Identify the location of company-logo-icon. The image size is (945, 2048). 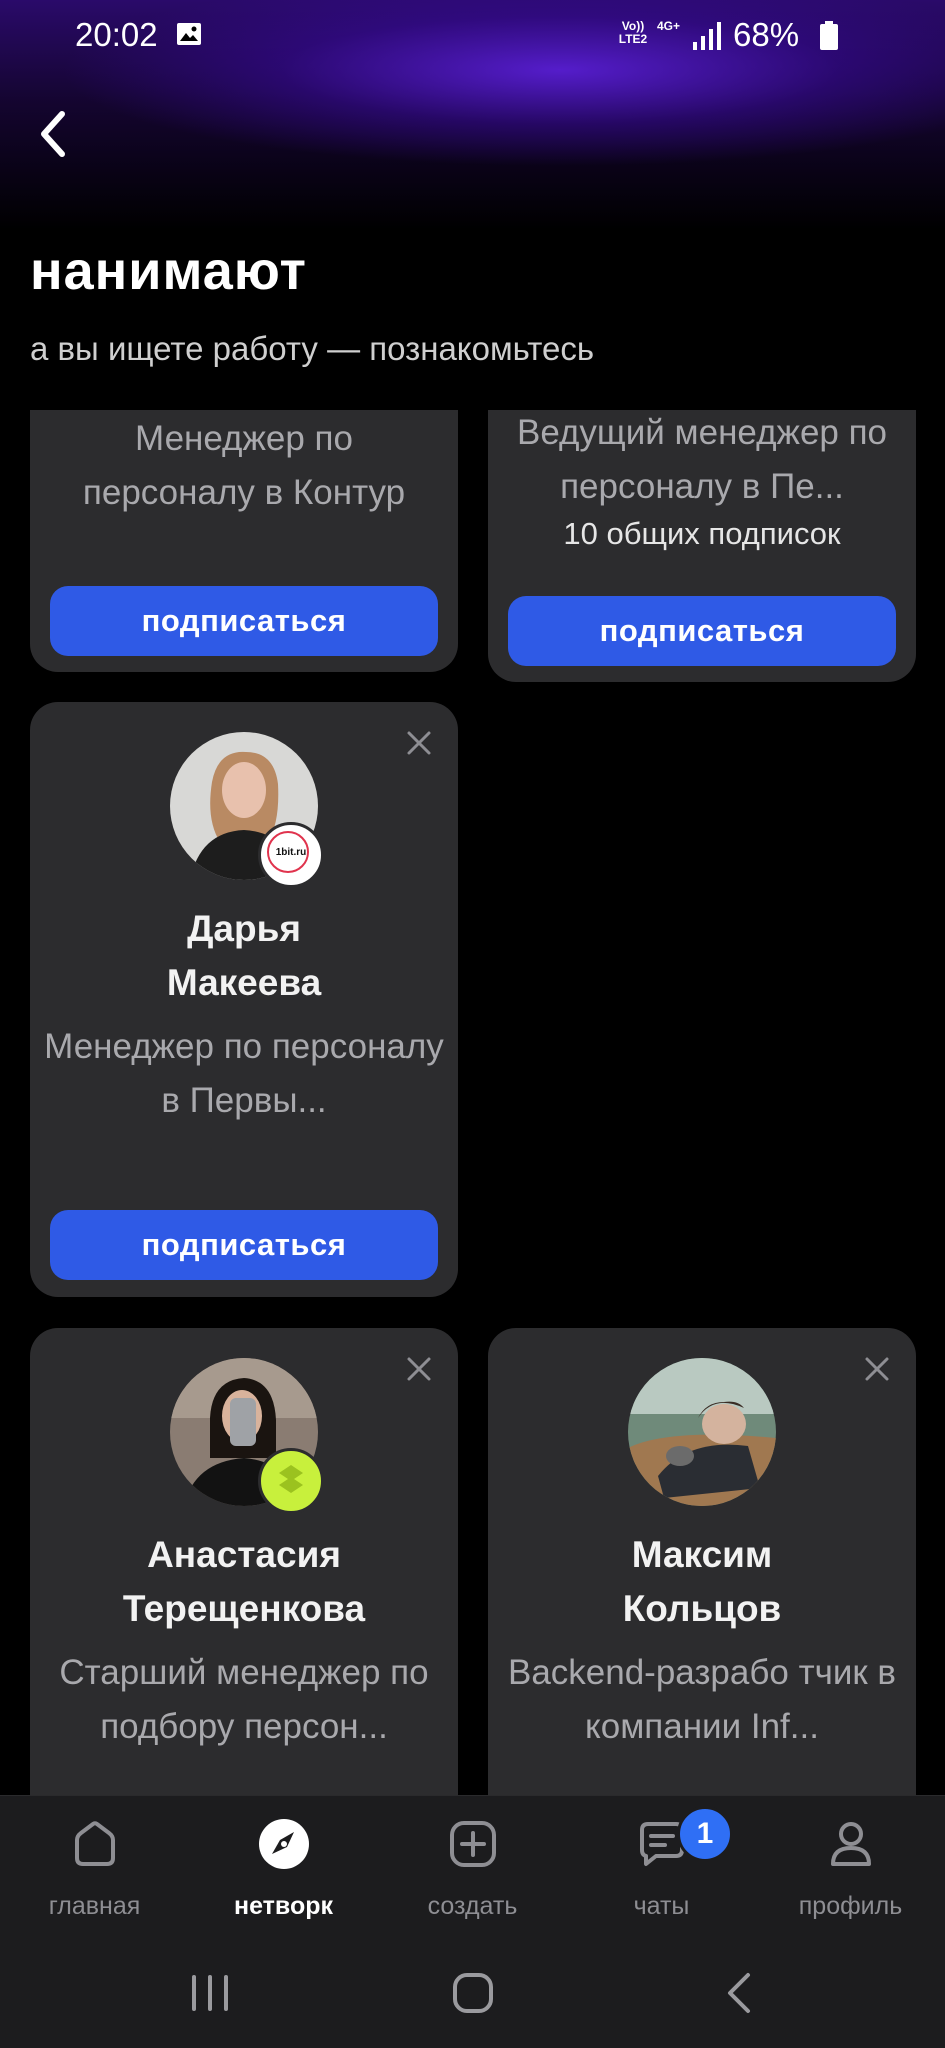
(291, 1479).